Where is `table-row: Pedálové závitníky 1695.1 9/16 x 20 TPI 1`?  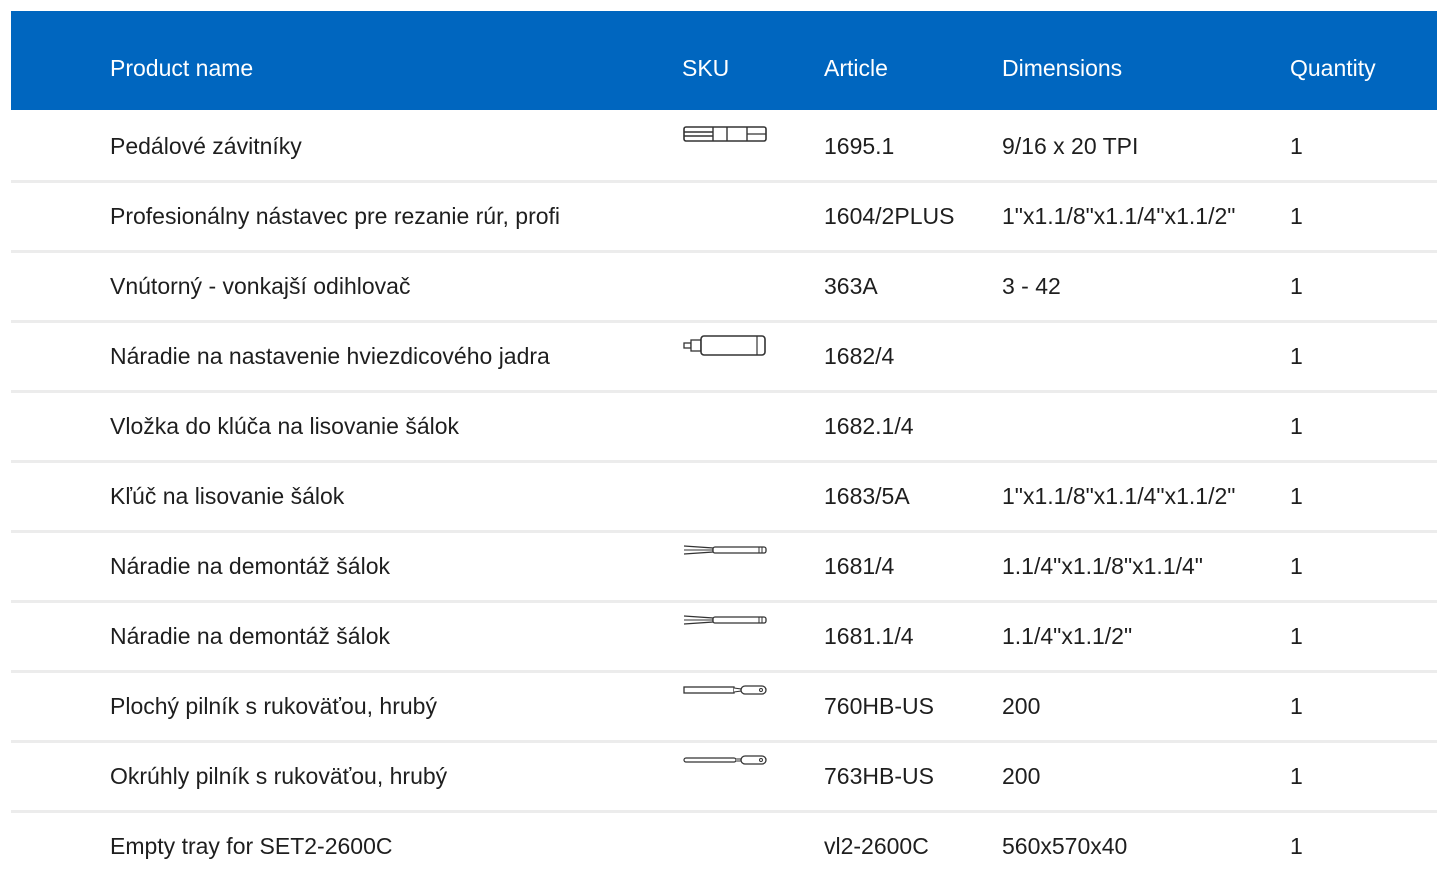
table-row: Pedálové závitníky 1695.1 9/16 x 20 TPI 1 is located at coordinates (724, 148).